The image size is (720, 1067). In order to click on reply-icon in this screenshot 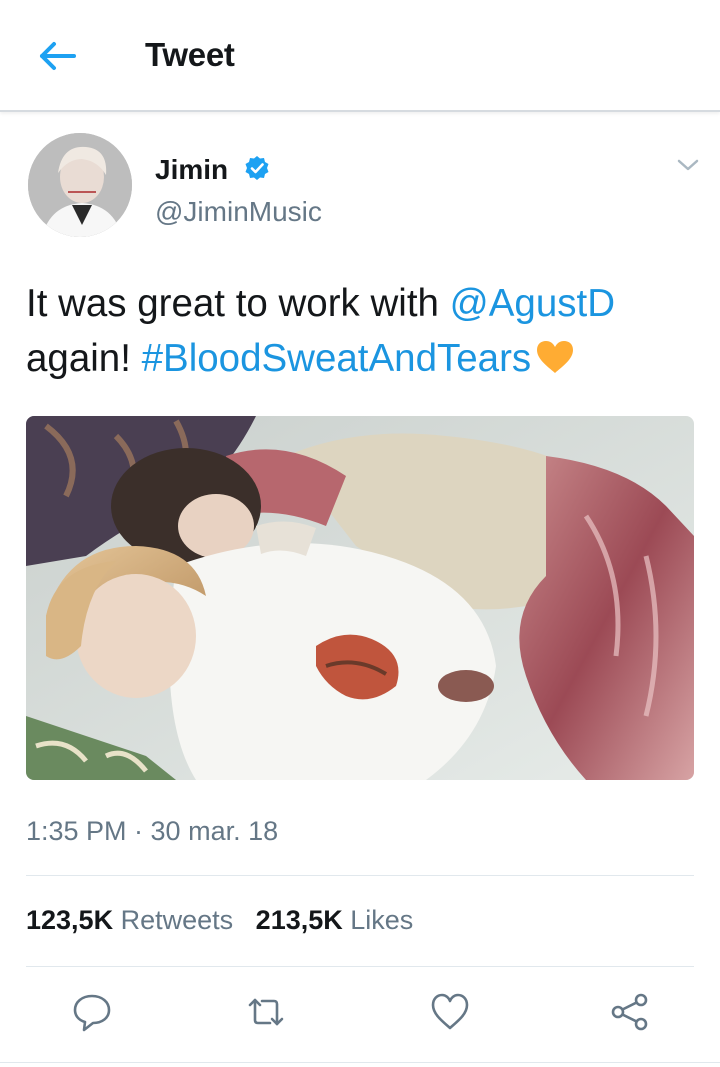, I will do `click(92, 1013)`.